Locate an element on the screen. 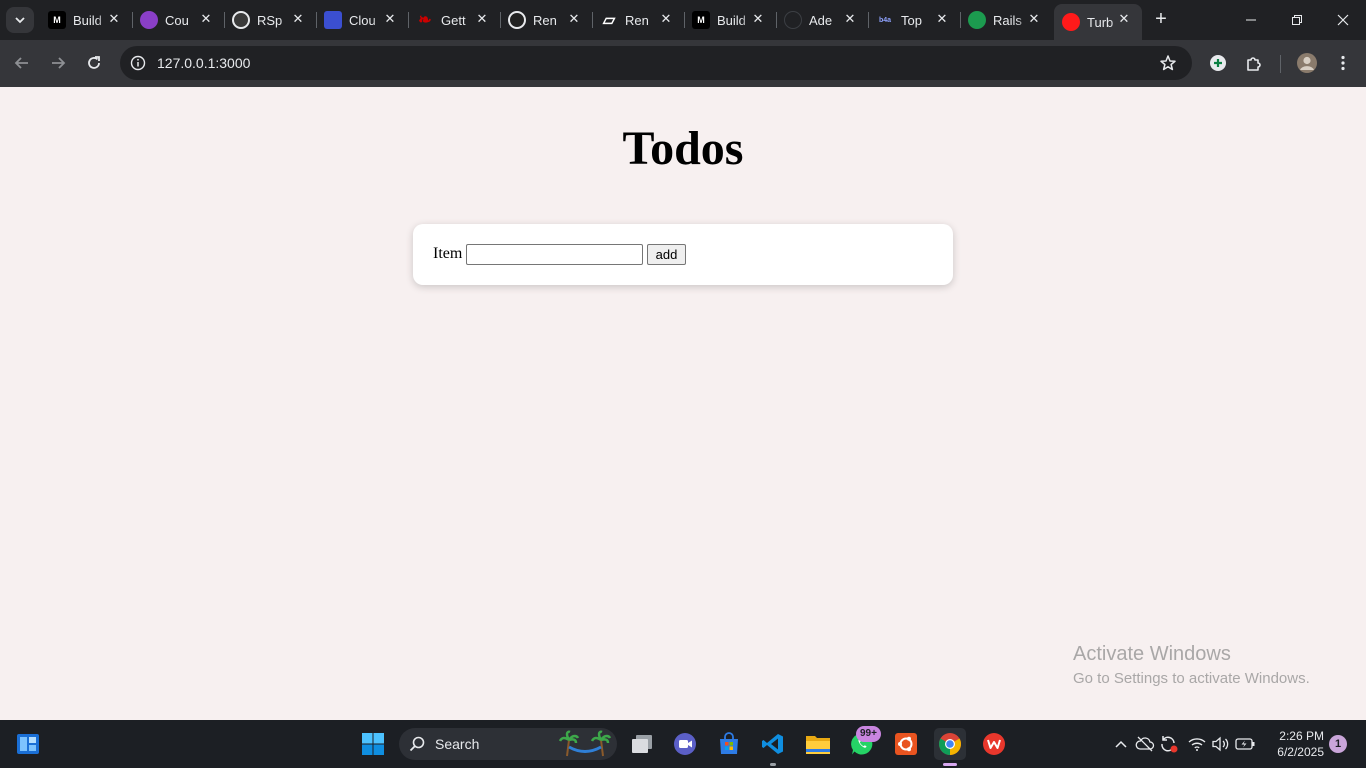  taskbar-search: Search is located at coordinates (508, 744).